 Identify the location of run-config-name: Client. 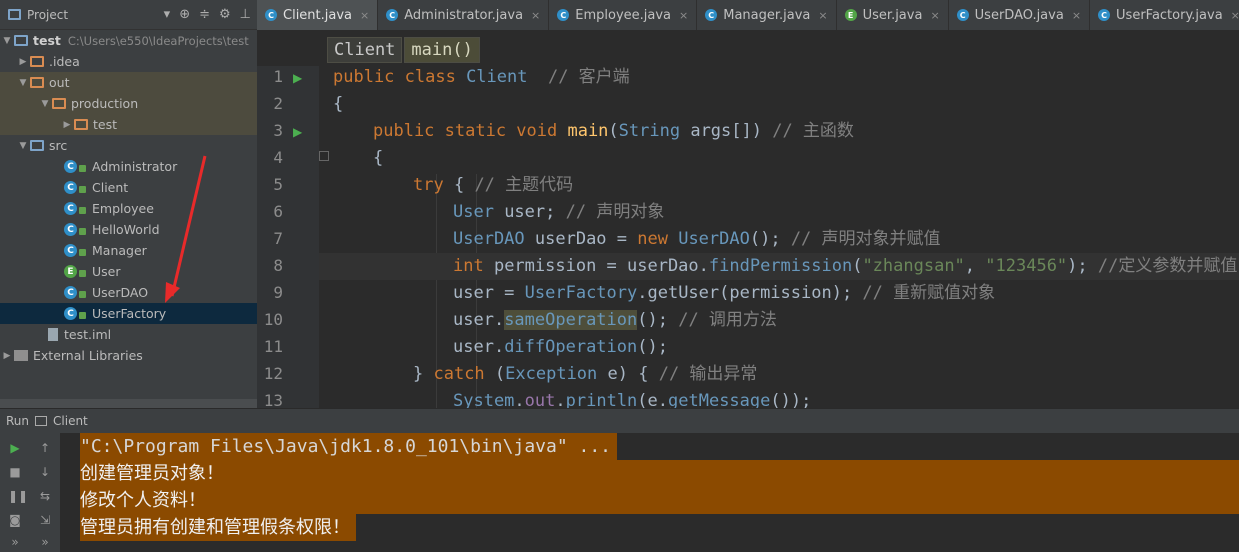
(70, 421).